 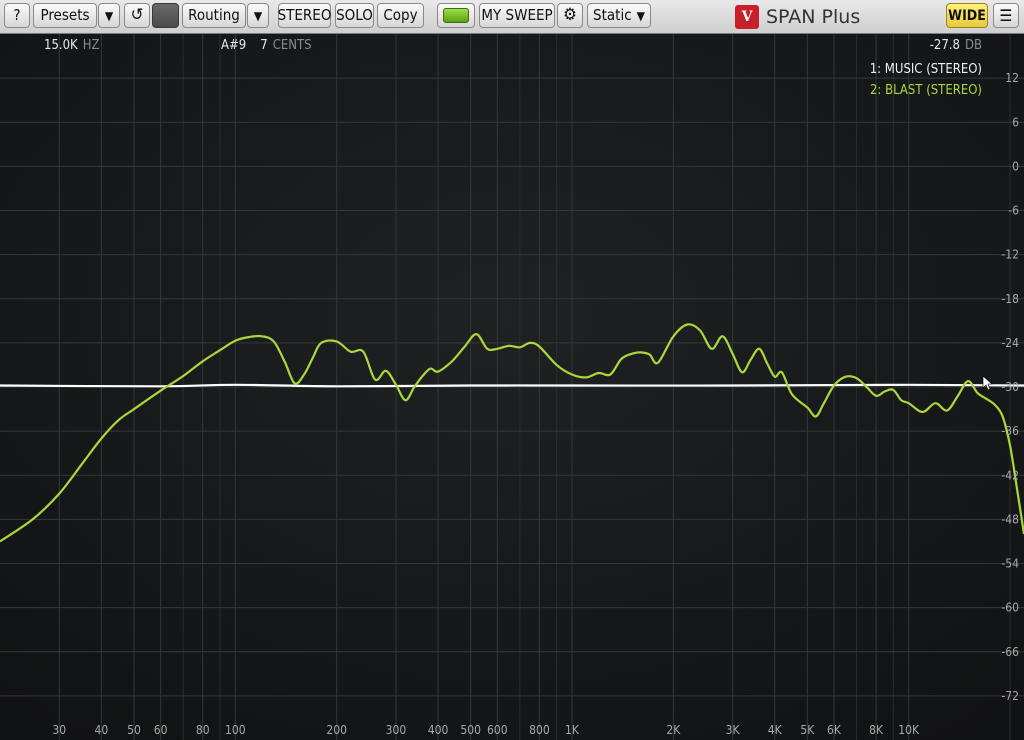 What do you see at coordinates (1010, 652) in the screenshot?
I see `y-tick-label: -66` at bounding box center [1010, 652].